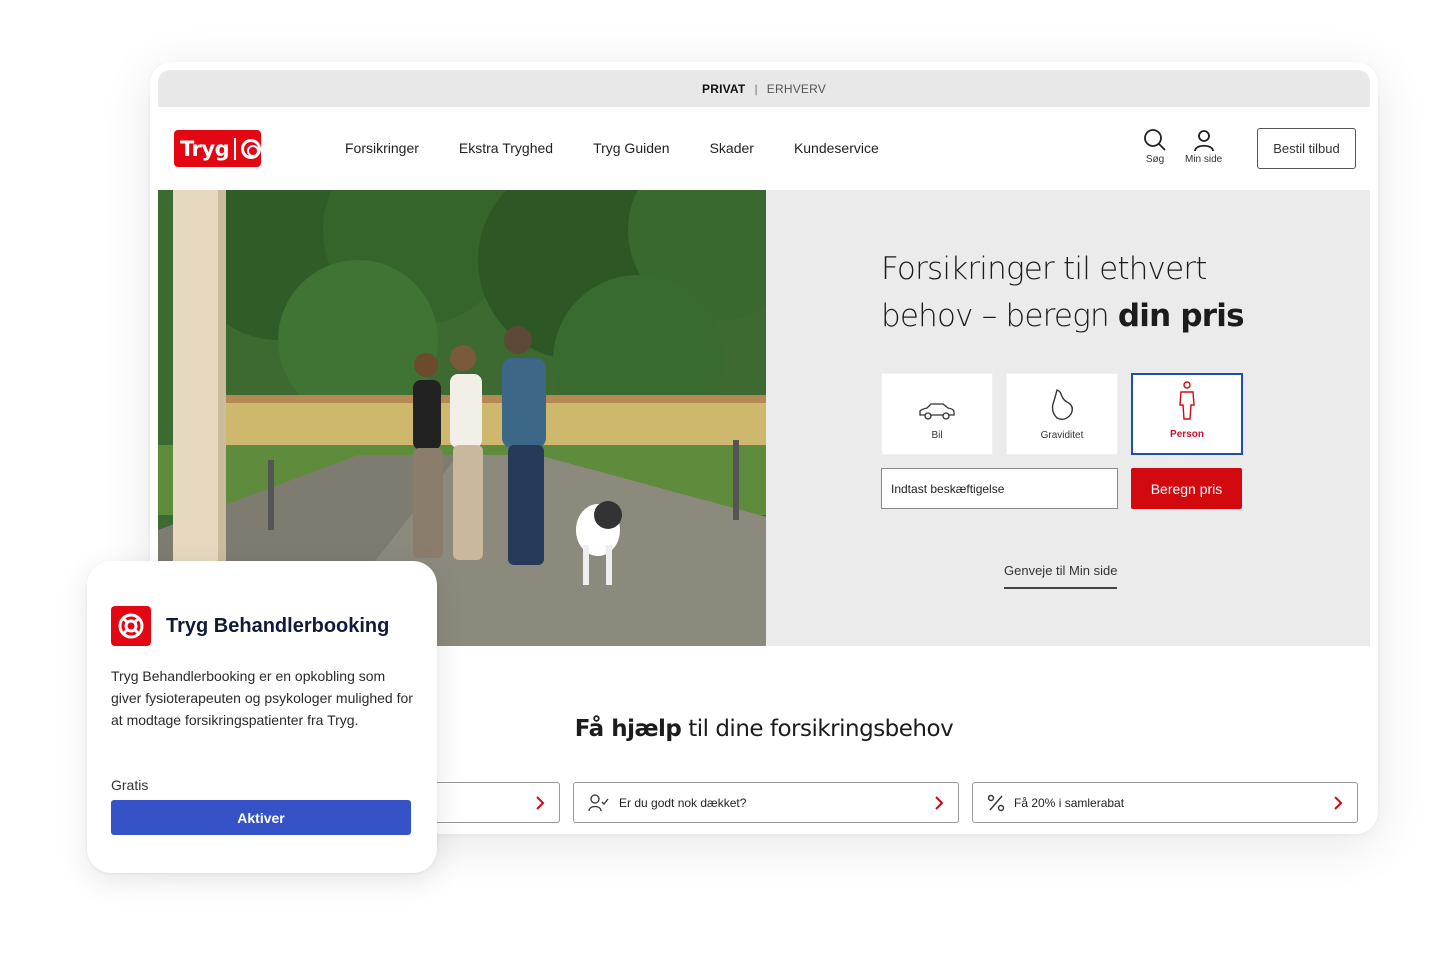 The width and height of the screenshot is (1440, 959). Describe the element at coordinates (631, 148) in the screenshot. I see `nav-item-tryg-guiden: Tryg Guiden` at that location.